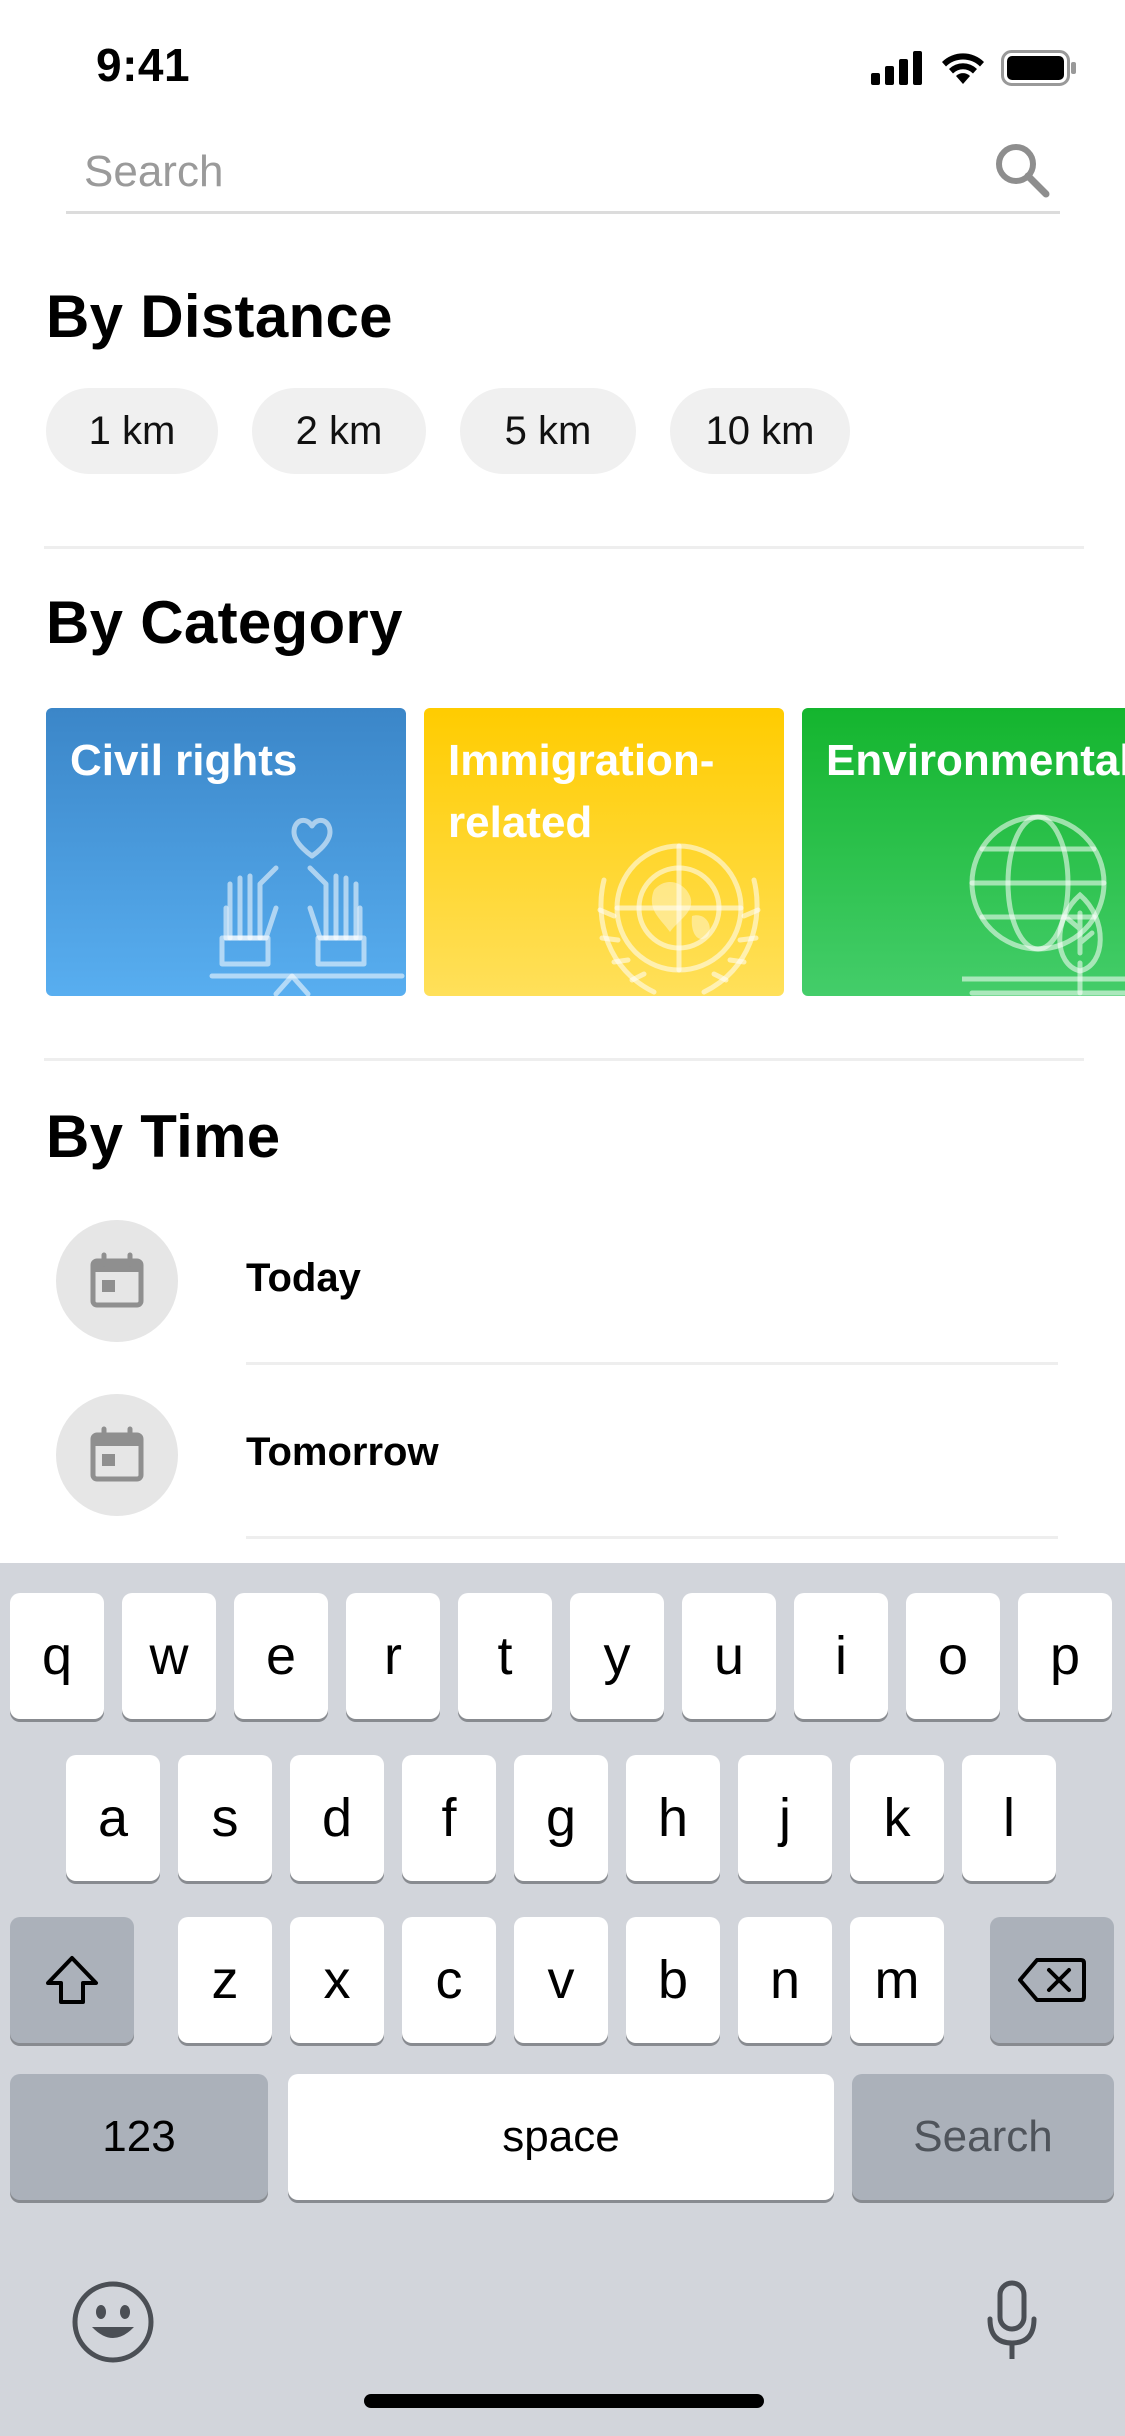 This screenshot has width=1125, height=2436. I want to click on search-input, so click(514, 172).